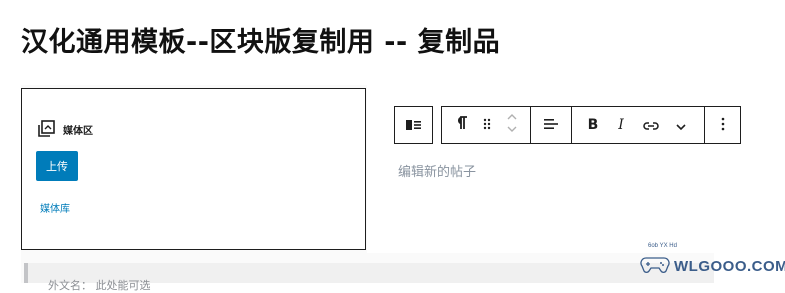  I want to click on watermark-small-text: 6ob YX Hd, so click(662, 246).